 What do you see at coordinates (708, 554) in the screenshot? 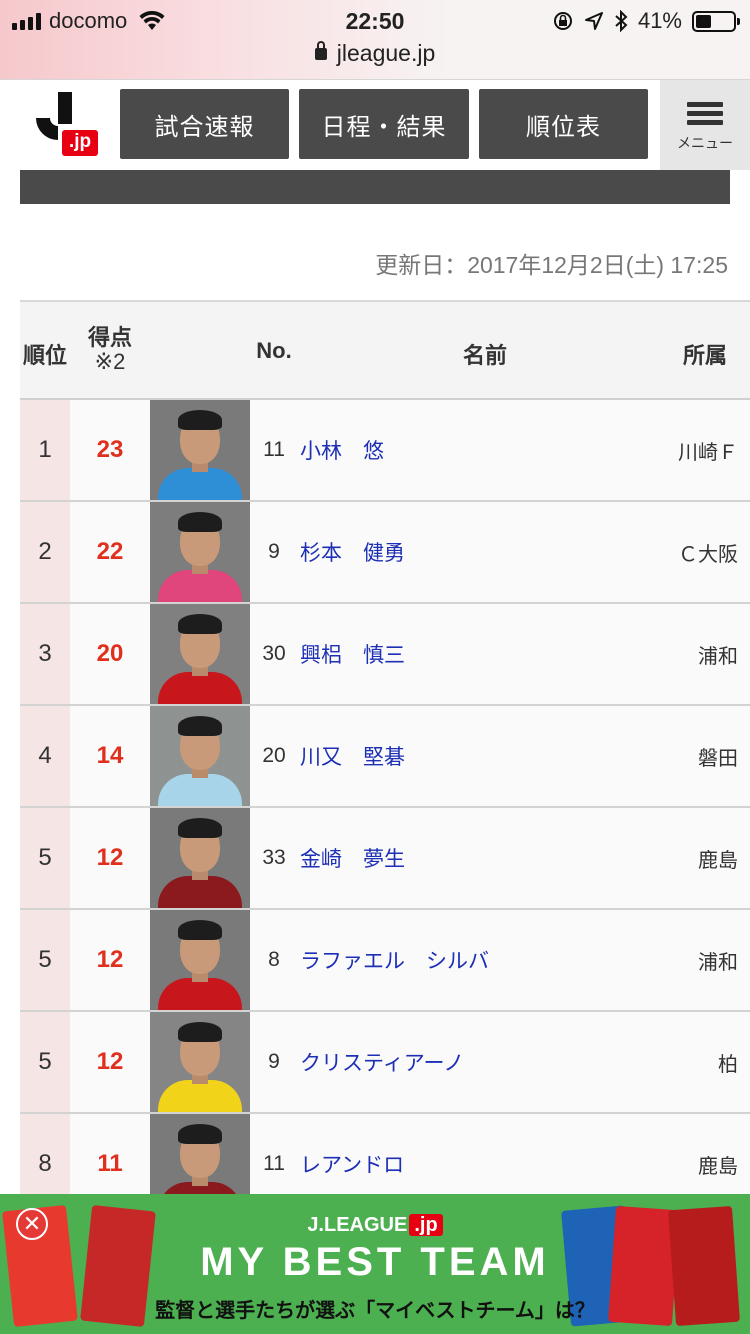
I see `club-cell: Ｃ大阪` at bounding box center [708, 554].